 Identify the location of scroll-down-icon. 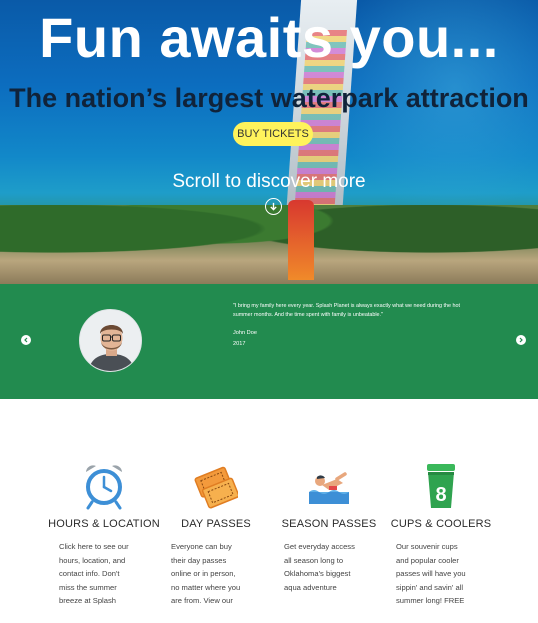
(273, 206).